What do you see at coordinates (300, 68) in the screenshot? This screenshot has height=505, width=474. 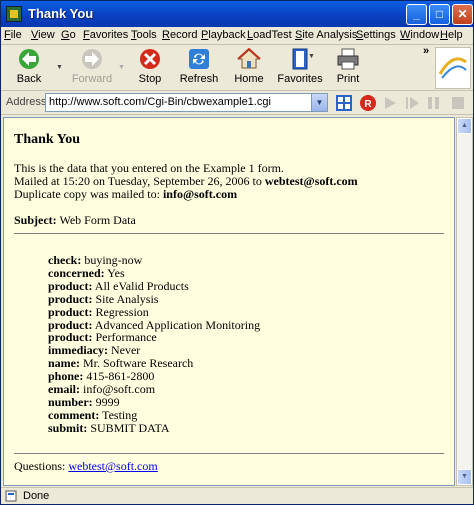 I see `favorites-button: Favorites` at bounding box center [300, 68].